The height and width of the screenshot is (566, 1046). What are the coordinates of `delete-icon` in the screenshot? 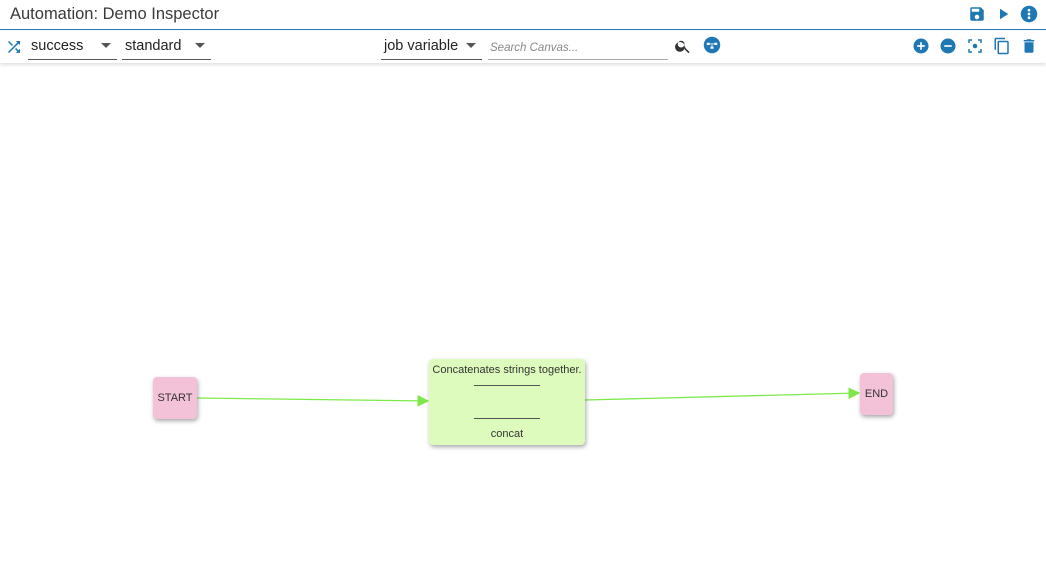 It's located at (1029, 46).